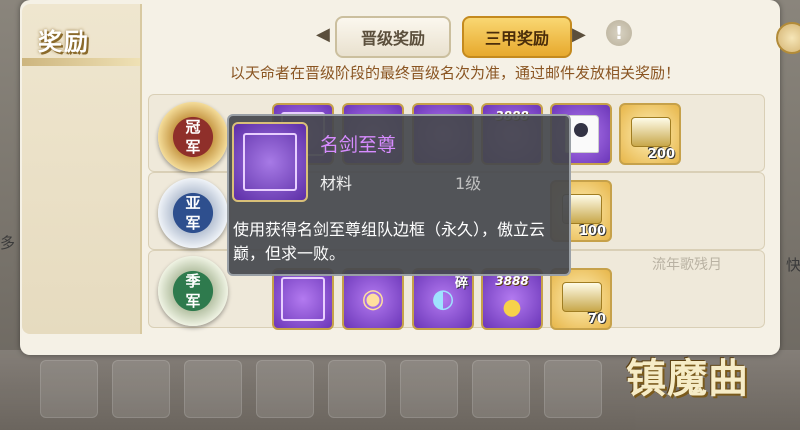 The width and height of the screenshot is (800, 430). Describe the element at coordinates (596, 319) in the screenshot. I see `item-quantity: 70` at that location.